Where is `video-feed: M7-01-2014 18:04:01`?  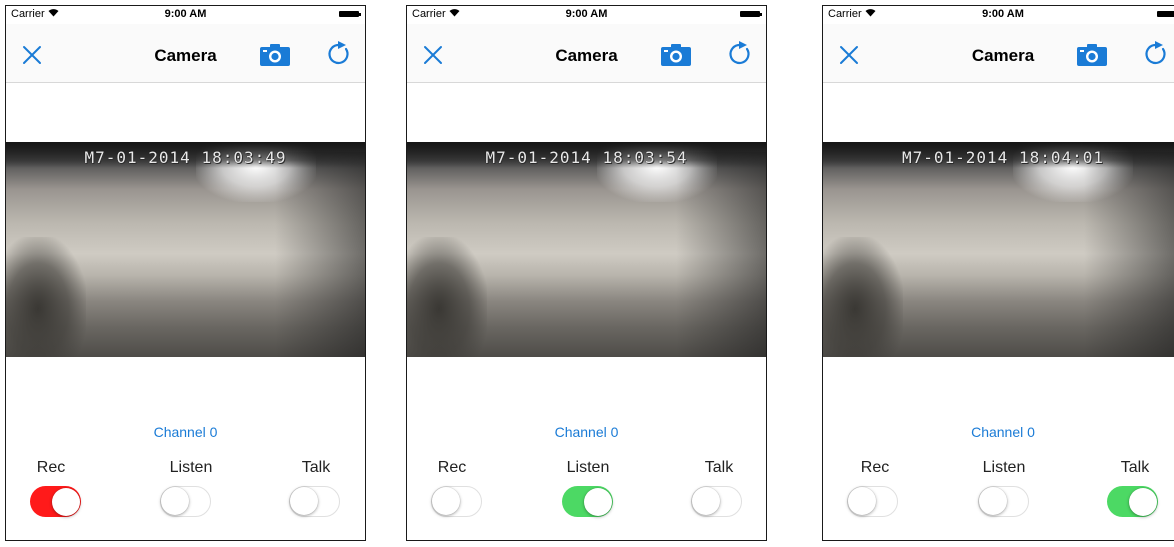 video-feed: M7-01-2014 18:04:01 is located at coordinates (998, 249).